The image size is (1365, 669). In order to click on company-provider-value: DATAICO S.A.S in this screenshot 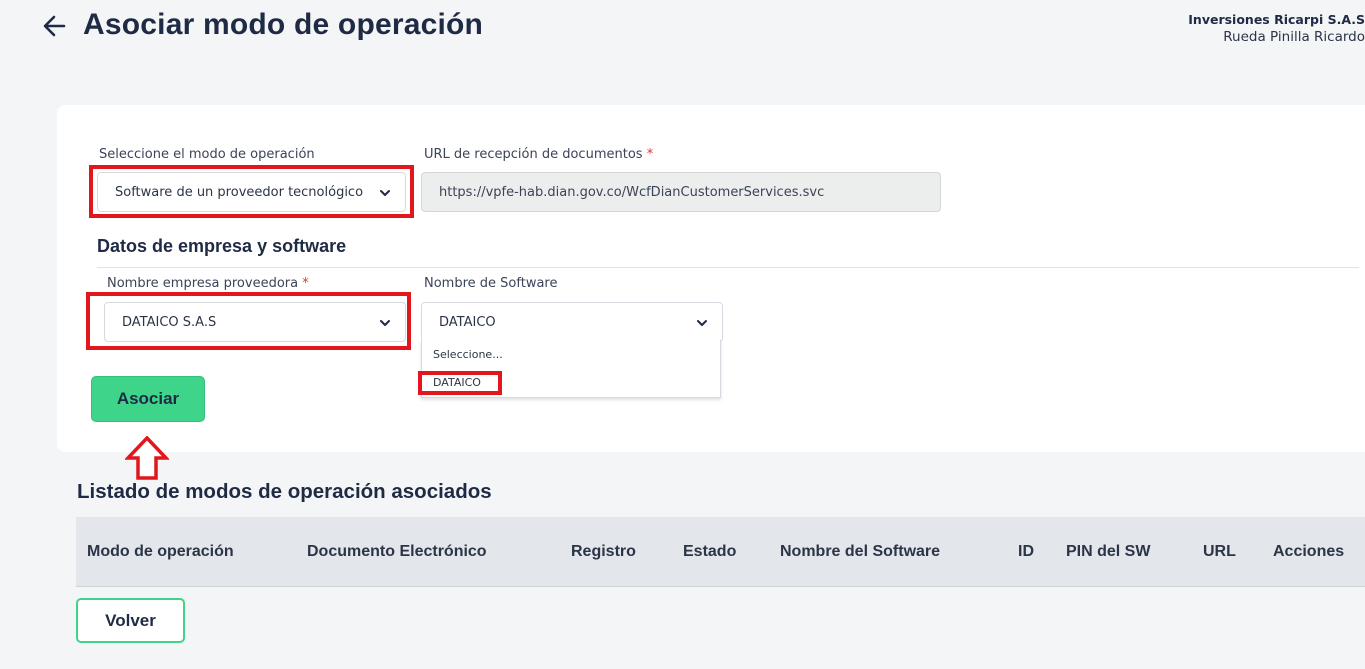, I will do `click(169, 322)`.